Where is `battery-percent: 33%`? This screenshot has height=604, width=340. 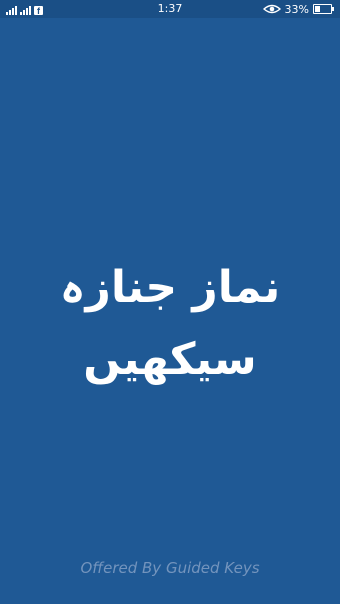
battery-percent: 33% is located at coordinates (296, 9).